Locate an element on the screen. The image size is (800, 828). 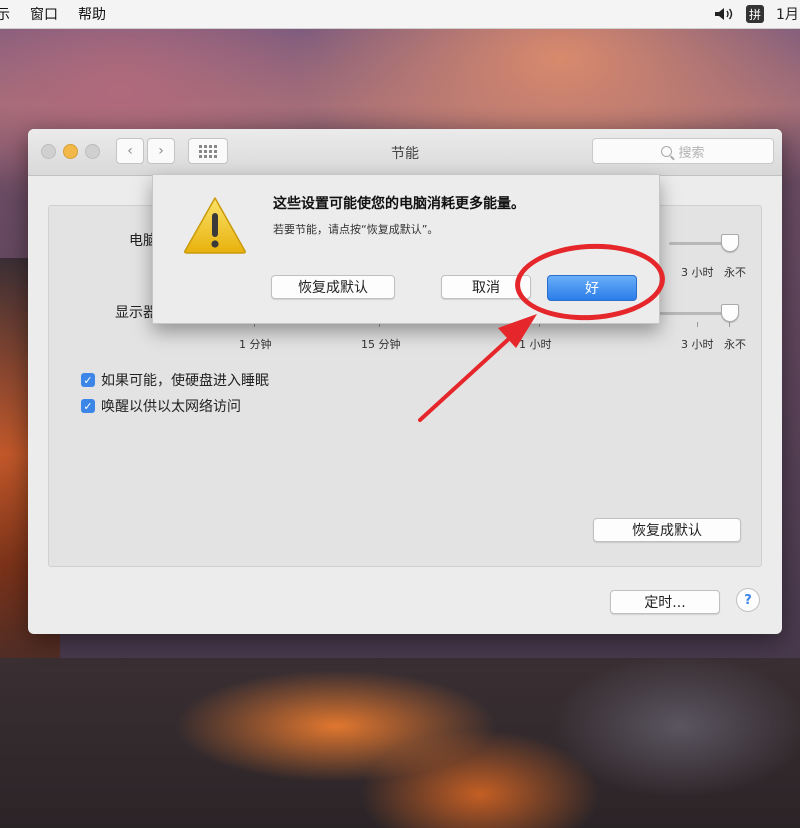
display-sleep-tick-3h: 3 小时 is located at coordinates (697, 344).